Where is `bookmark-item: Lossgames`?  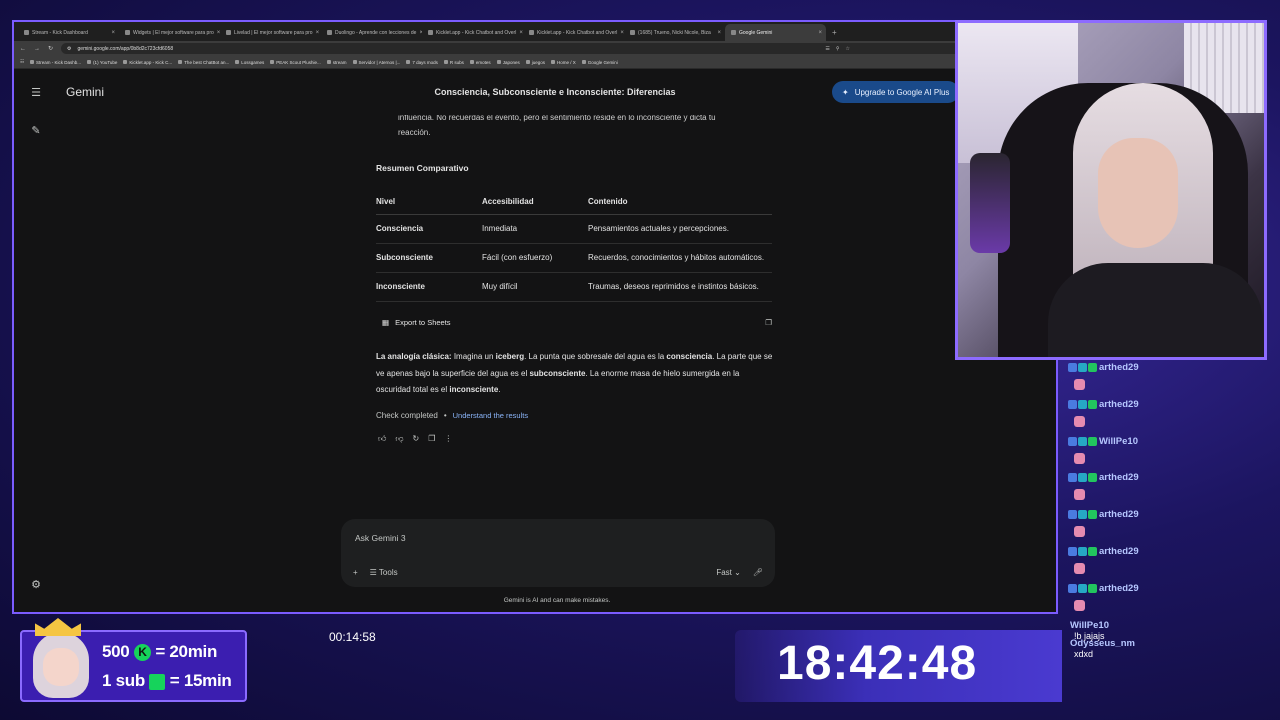 bookmark-item: Lossgames is located at coordinates (249, 62).